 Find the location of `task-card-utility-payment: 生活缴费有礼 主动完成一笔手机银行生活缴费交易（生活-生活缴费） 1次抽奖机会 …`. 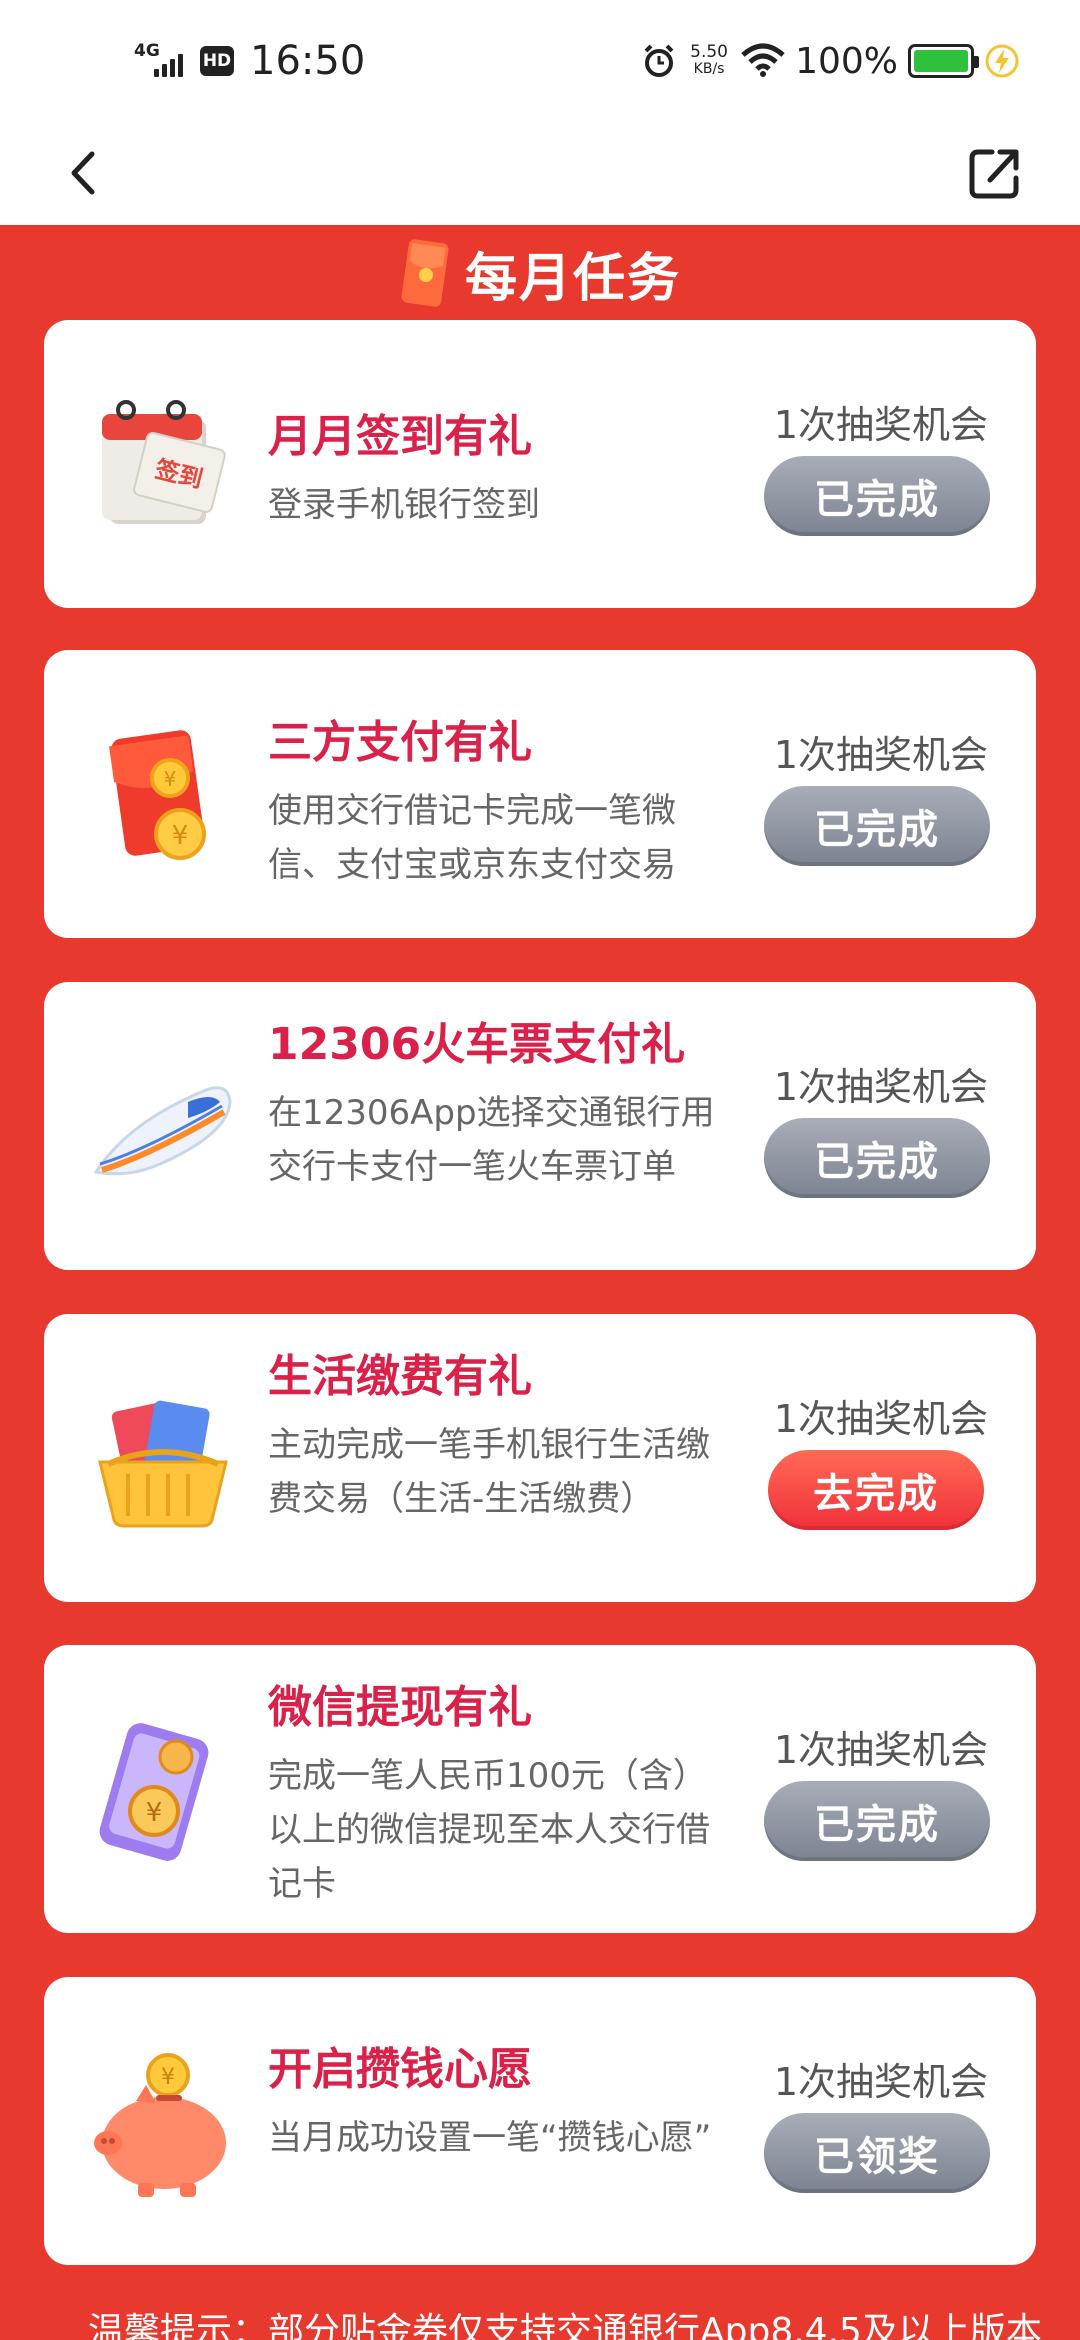

task-card-utility-payment: 生活缴费有礼 主动完成一笔手机银行生活缴费交易（生活-生活缴费） 1次抽奖机会 … is located at coordinates (540, 1458).